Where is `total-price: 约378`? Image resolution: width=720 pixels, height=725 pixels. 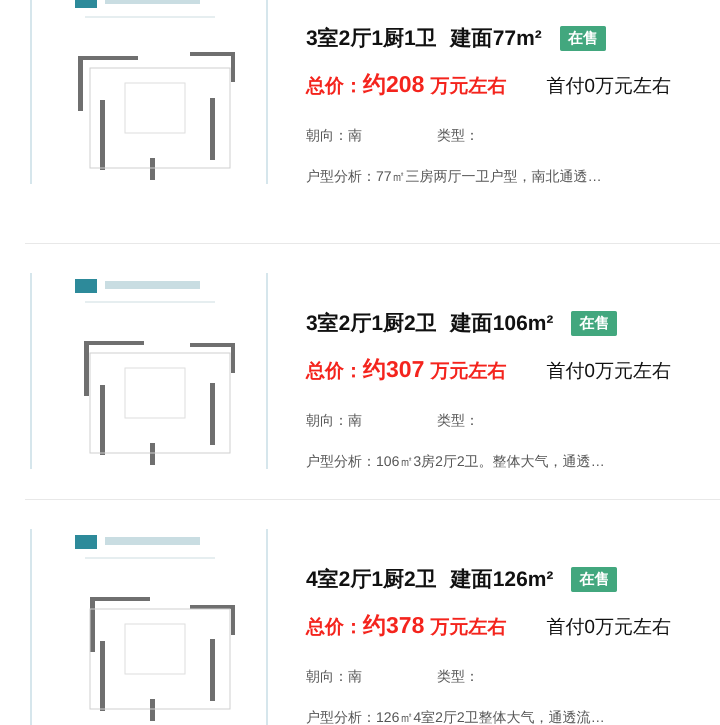
total-price: 约378 is located at coordinates (393, 625).